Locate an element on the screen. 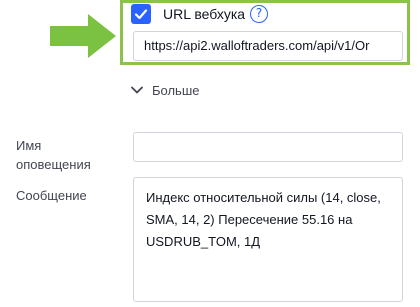  alert-name-input is located at coordinates (268, 147).